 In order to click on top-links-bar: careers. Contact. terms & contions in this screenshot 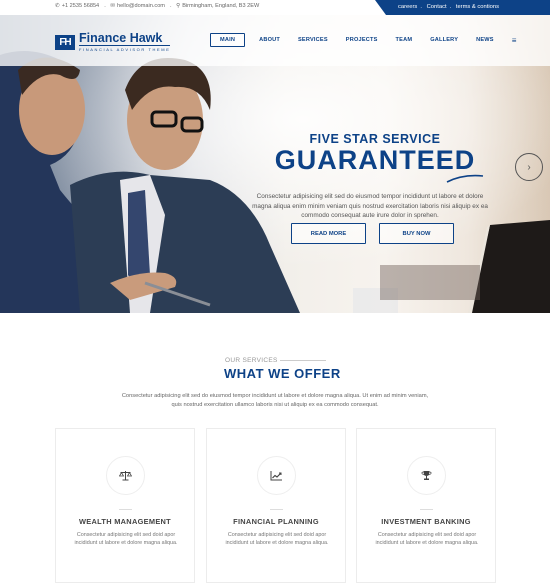, I will do `click(462, 7)`.